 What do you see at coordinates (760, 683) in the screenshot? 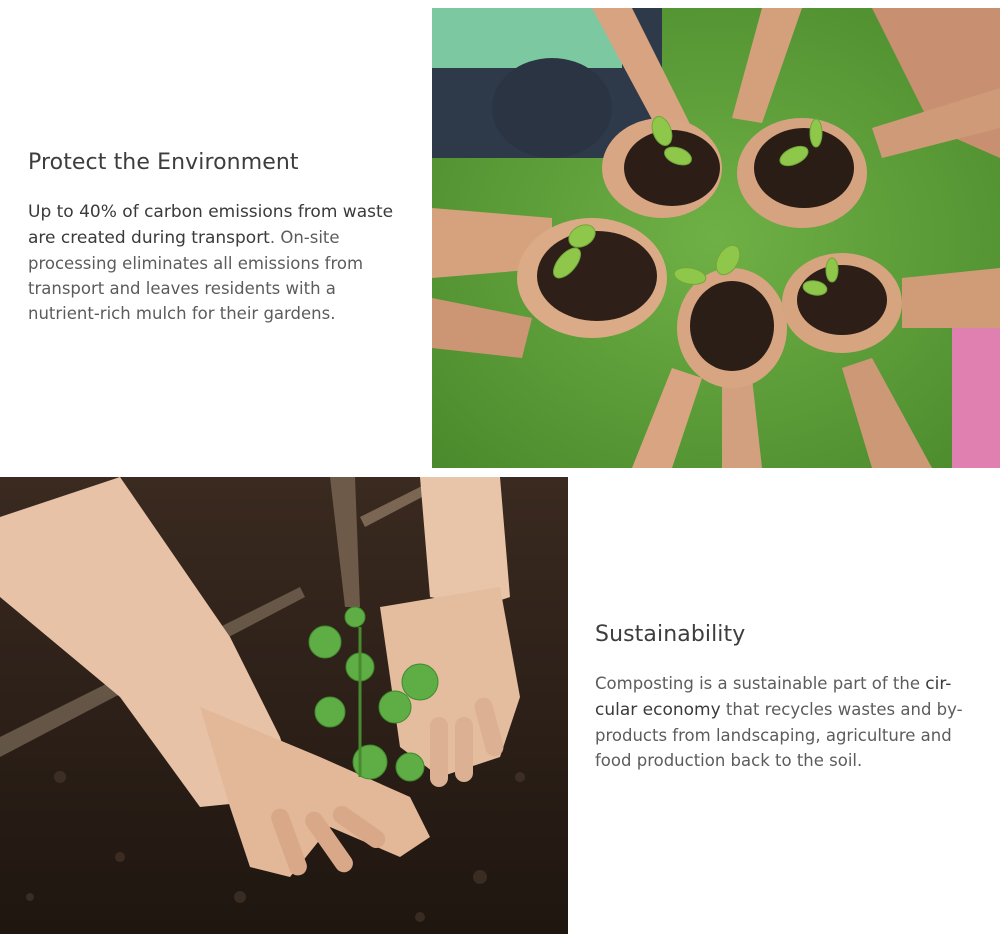
I see `body-part1: Composting is a sustainable part of the` at bounding box center [760, 683].